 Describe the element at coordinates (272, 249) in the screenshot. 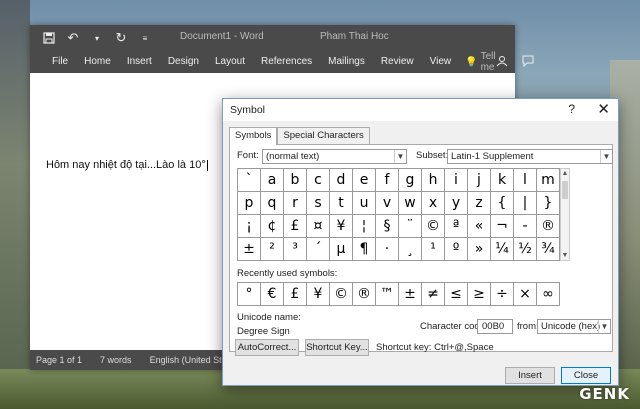

I see `symbol-cell: ²` at that location.